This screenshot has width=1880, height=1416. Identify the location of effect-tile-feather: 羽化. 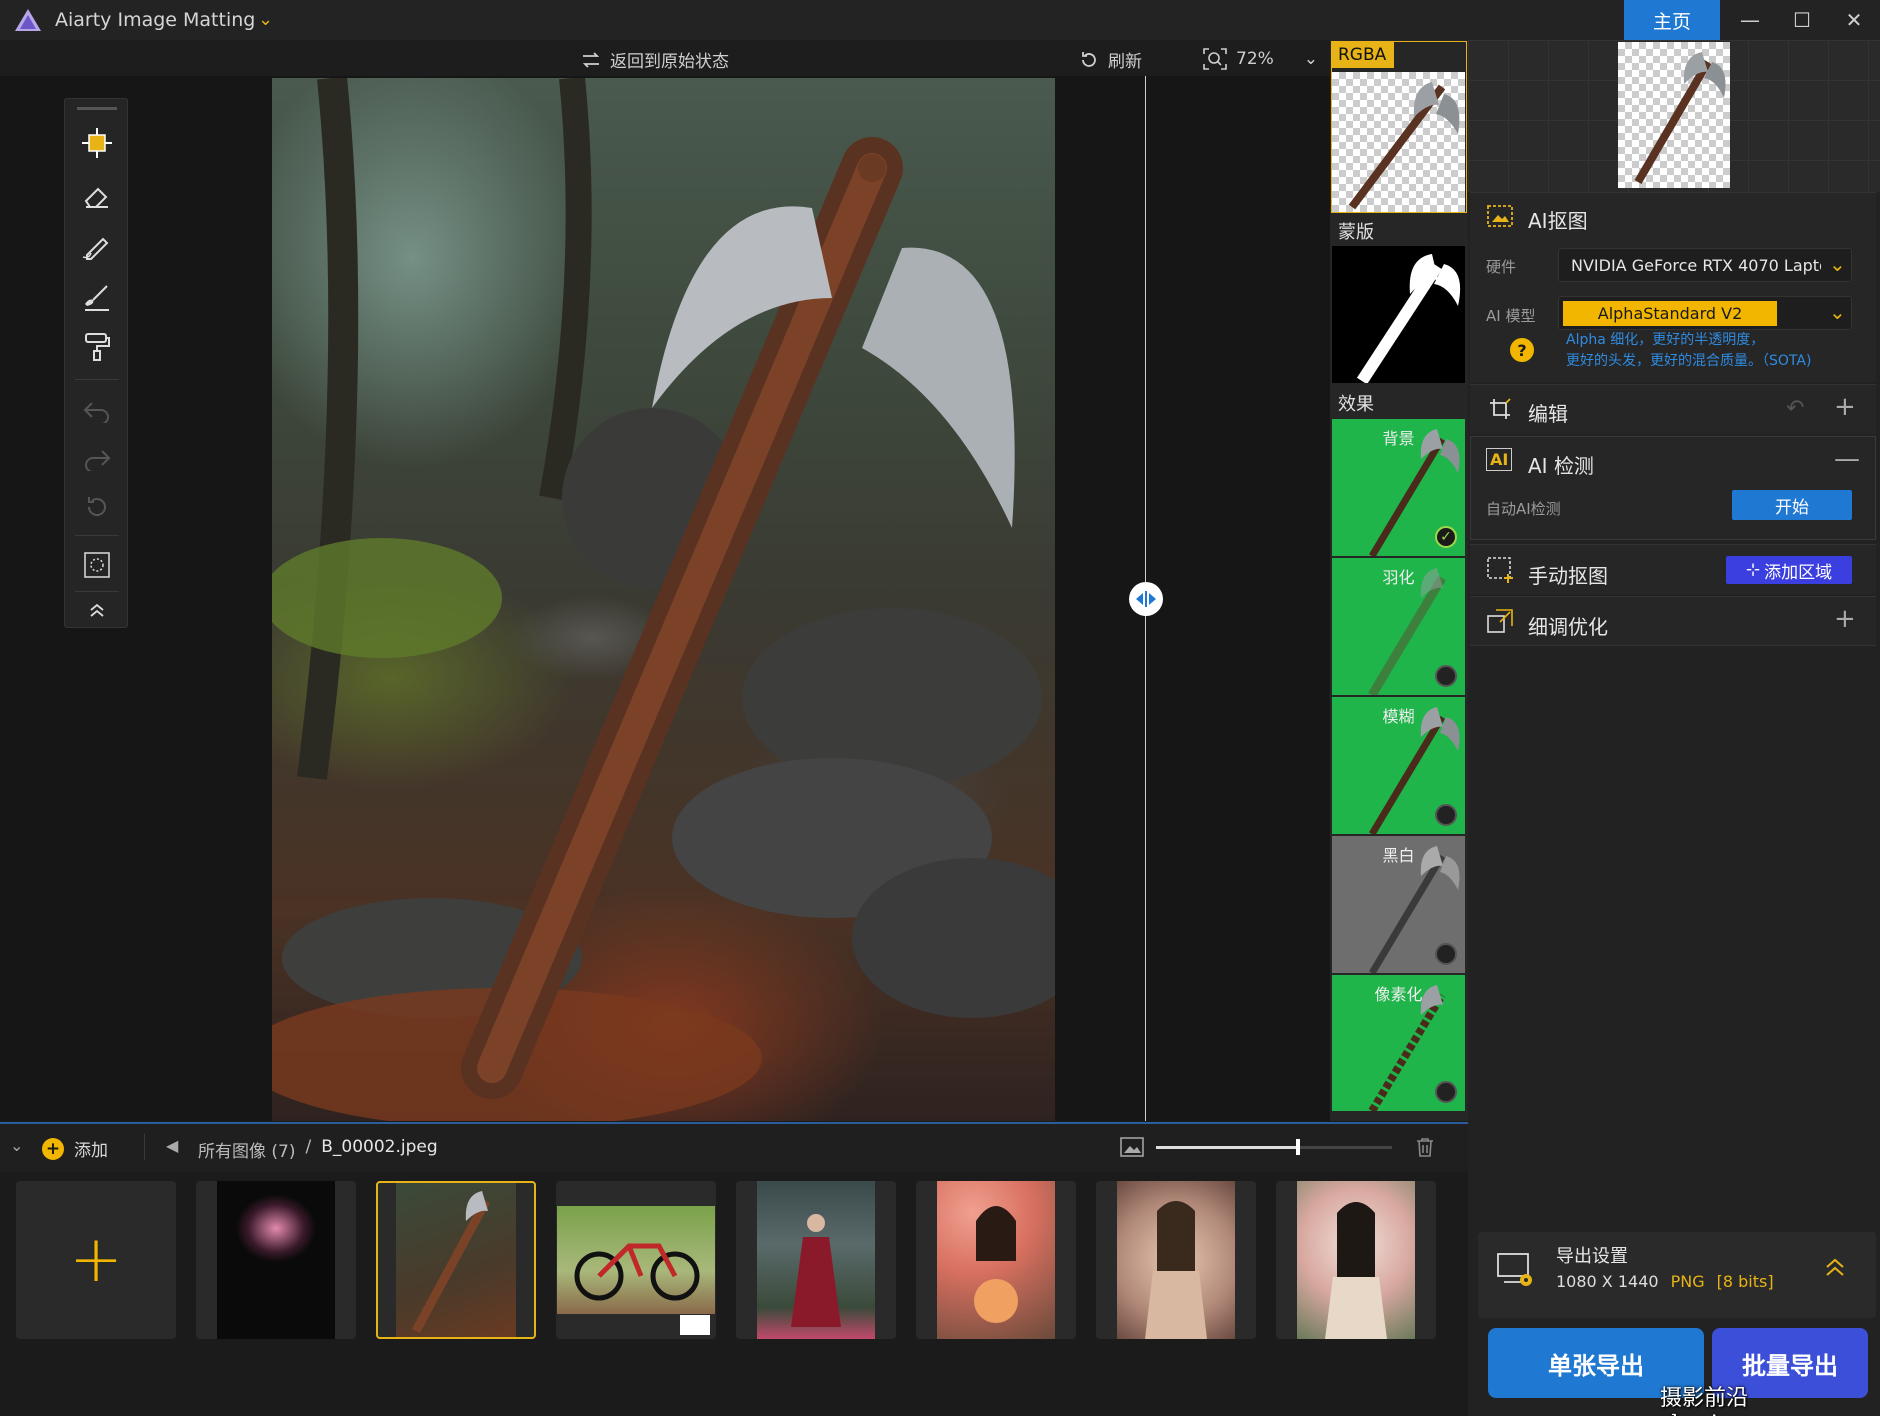
(1398, 626).